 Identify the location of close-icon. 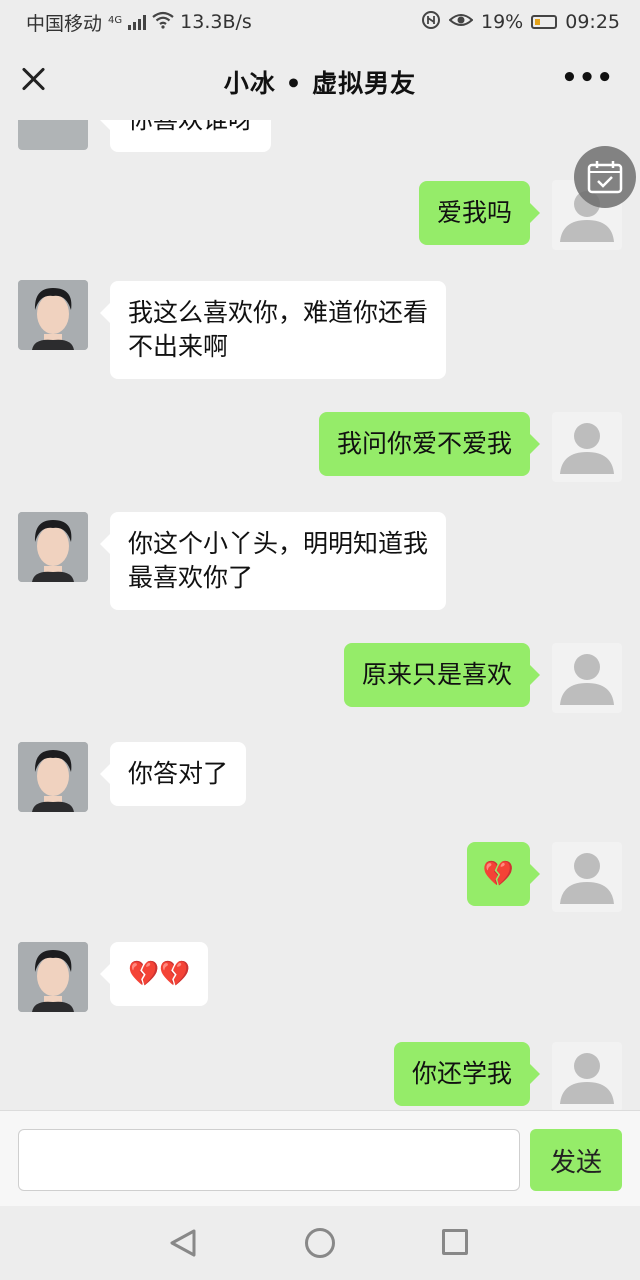
(33, 79).